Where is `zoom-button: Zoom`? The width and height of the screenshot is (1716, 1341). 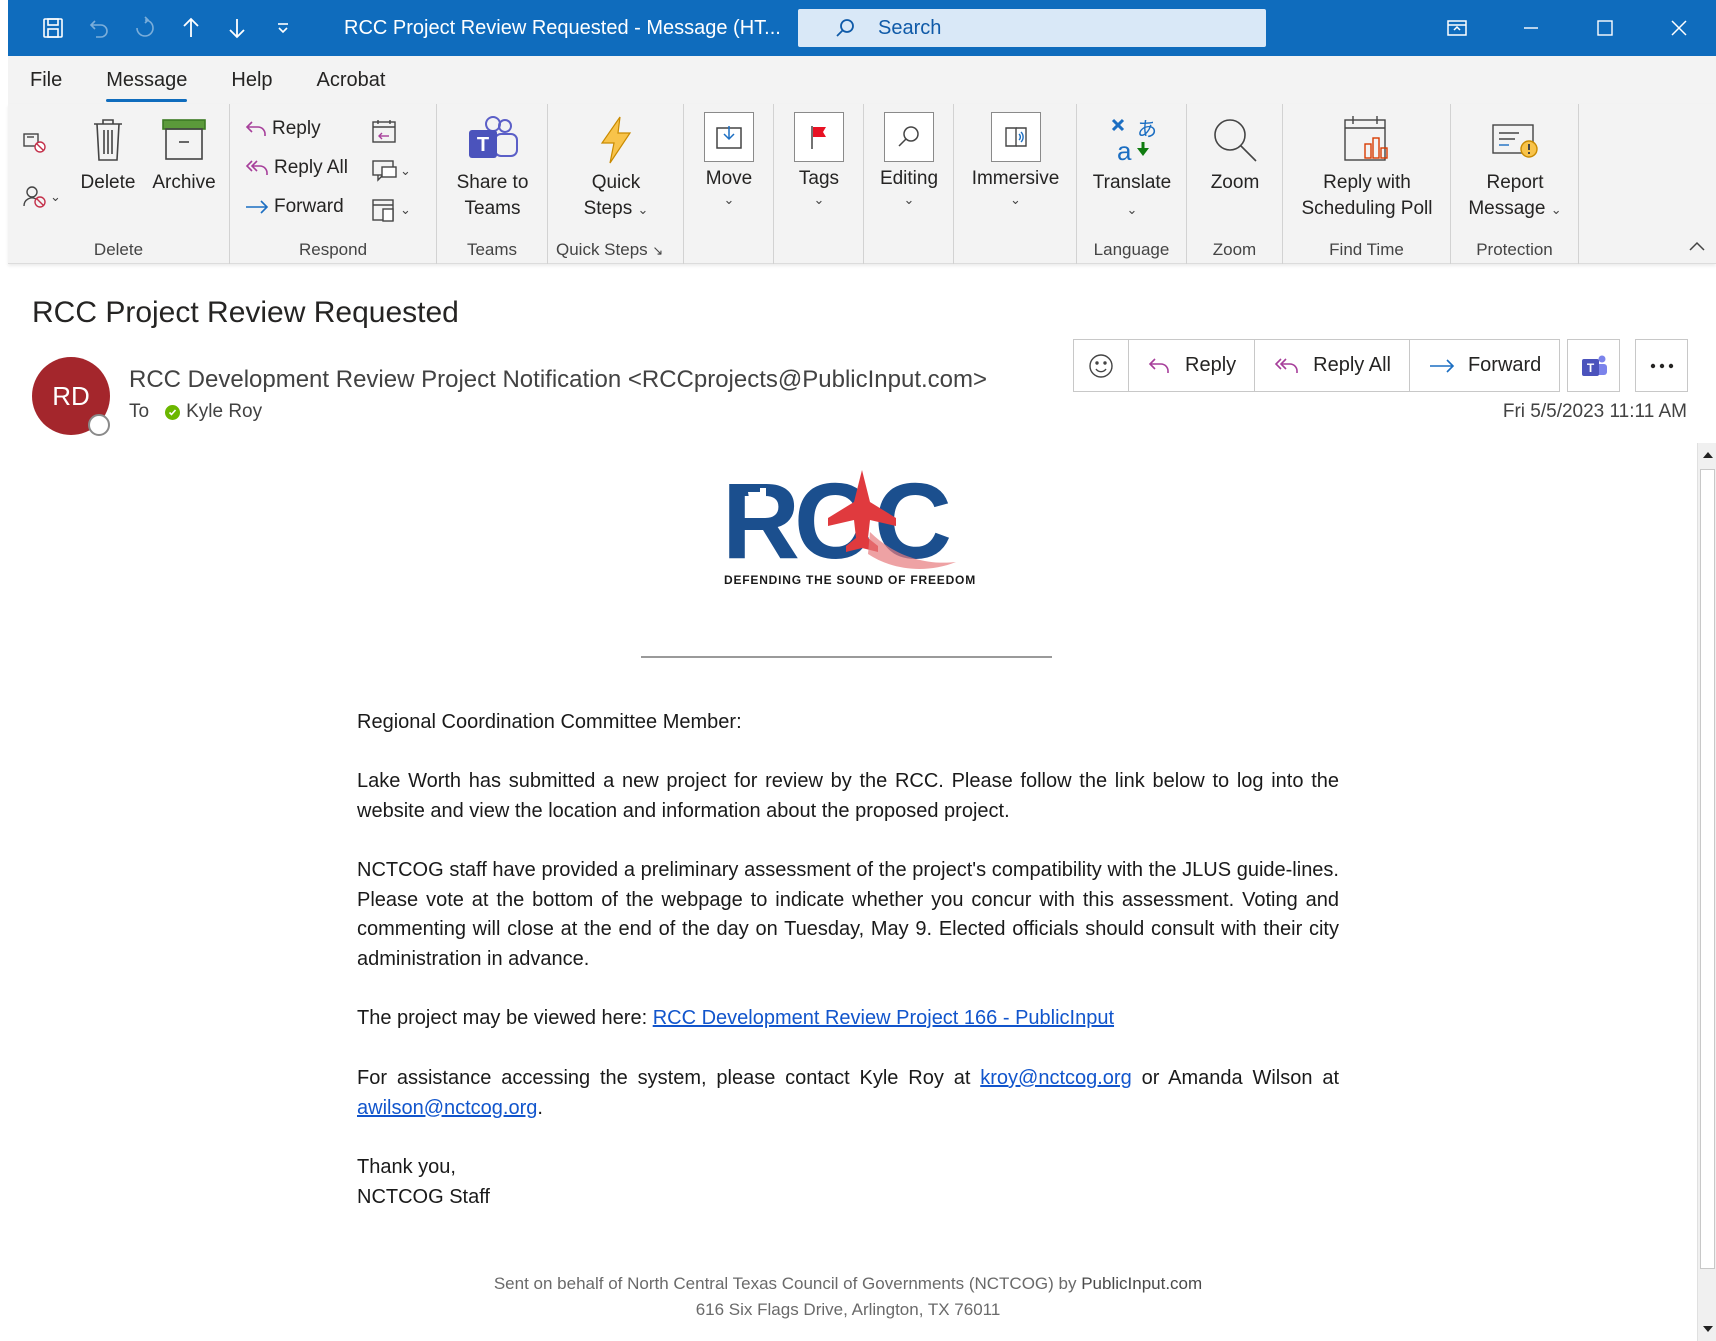 zoom-button: Zoom is located at coordinates (1235, 153).